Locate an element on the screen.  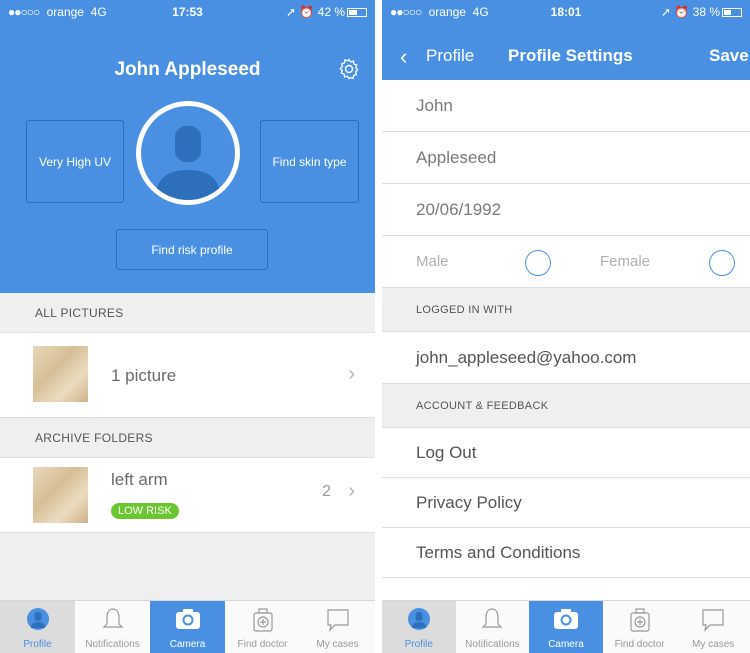
gear-icon is located at coordinates (349, 69).